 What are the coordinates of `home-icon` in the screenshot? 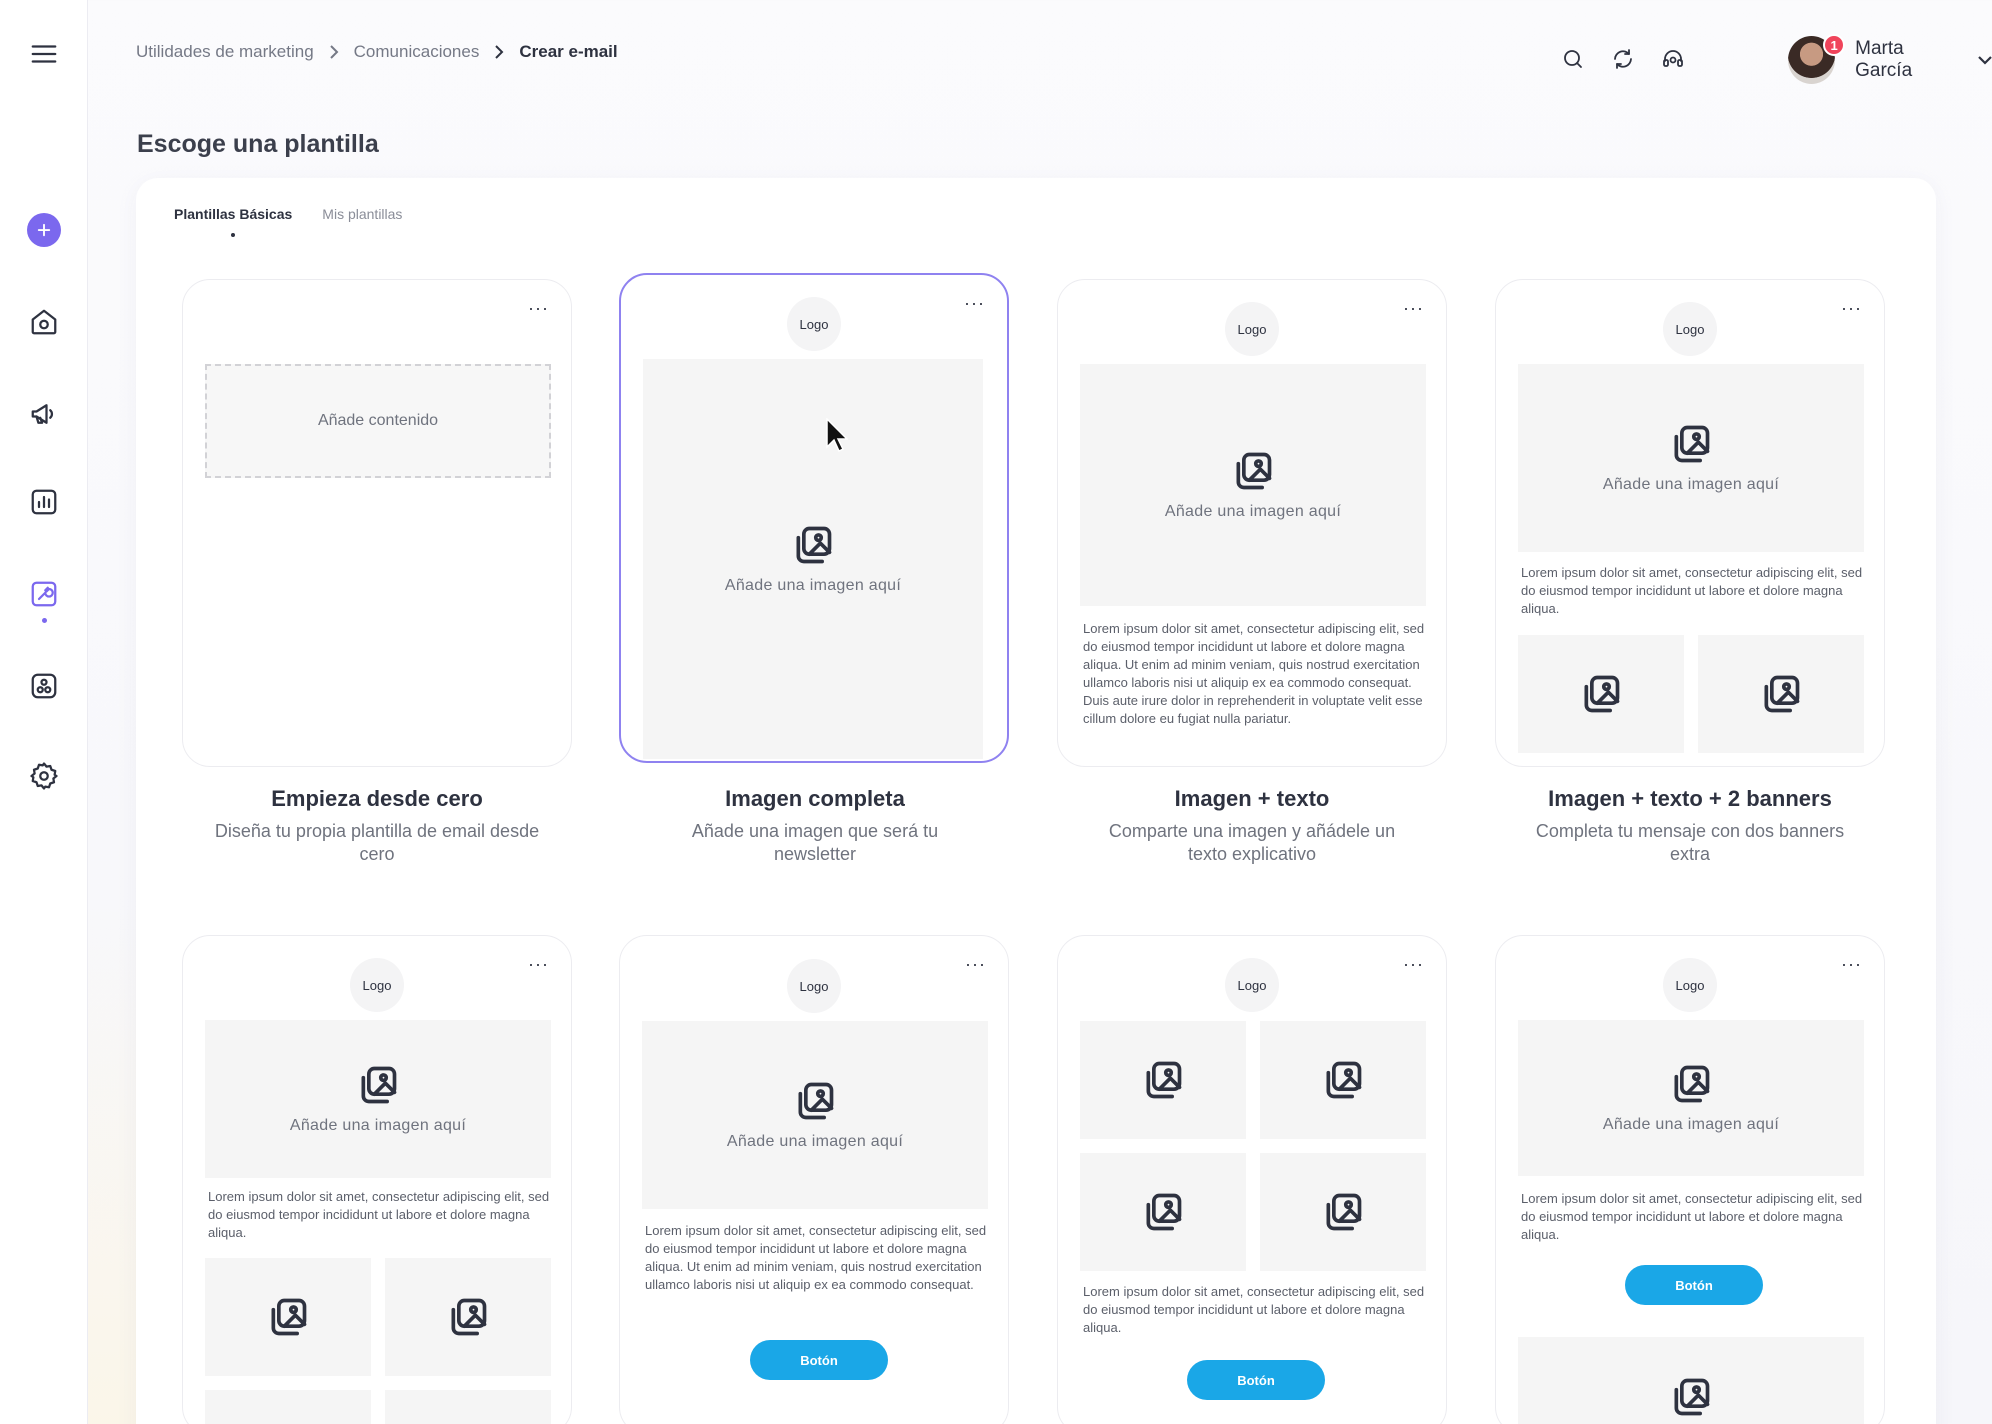 It's located at (44, 322).